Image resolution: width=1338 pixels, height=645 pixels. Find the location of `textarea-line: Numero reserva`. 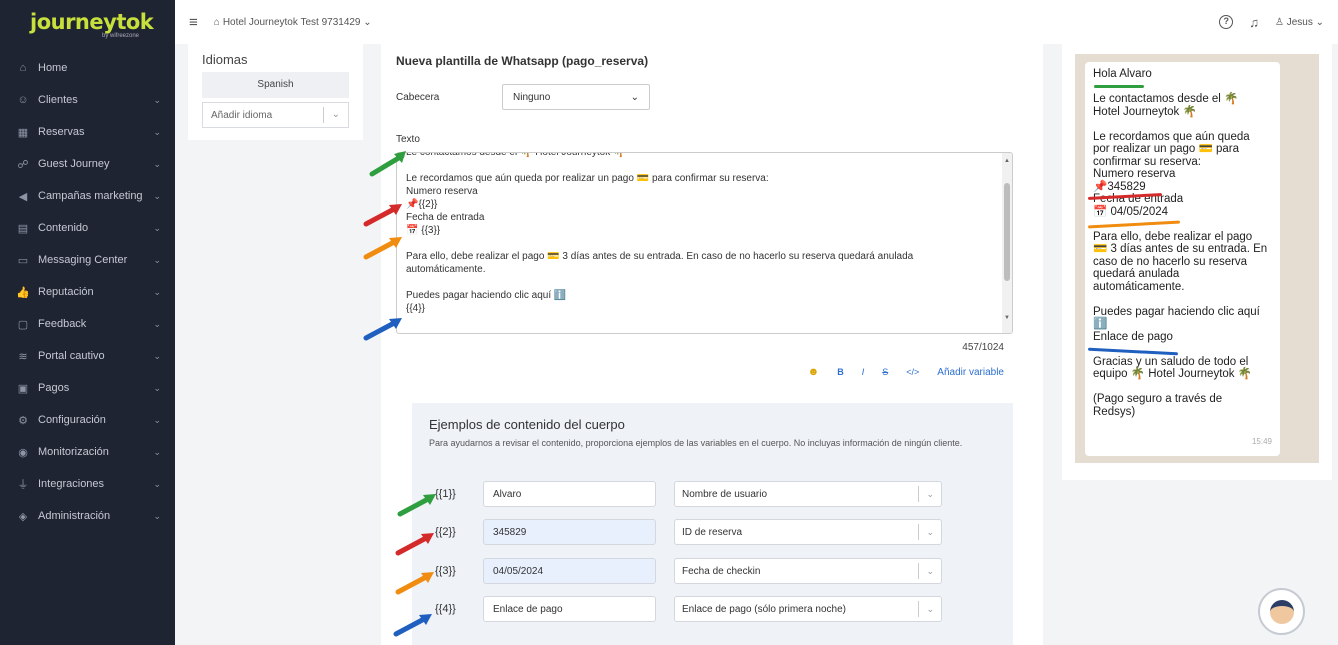

textarea-line: Numero reserva is located at coordinates (442, 191).